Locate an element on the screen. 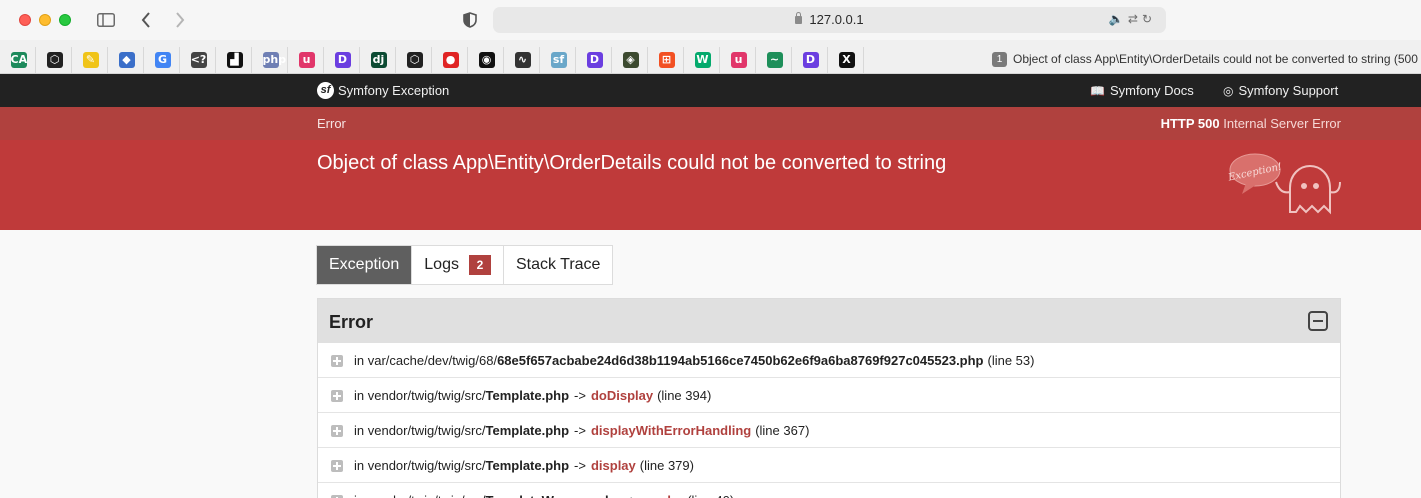 This screenshot has width=1421, height=498. call-arrow: -> is located at coordinates (580, 465).